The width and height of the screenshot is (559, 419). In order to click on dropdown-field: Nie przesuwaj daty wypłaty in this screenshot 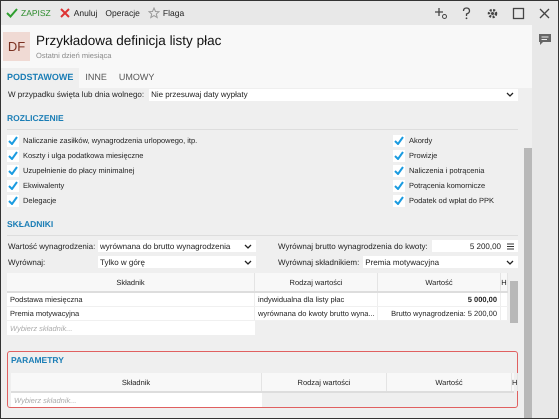, I will do `click(333, 94)`.